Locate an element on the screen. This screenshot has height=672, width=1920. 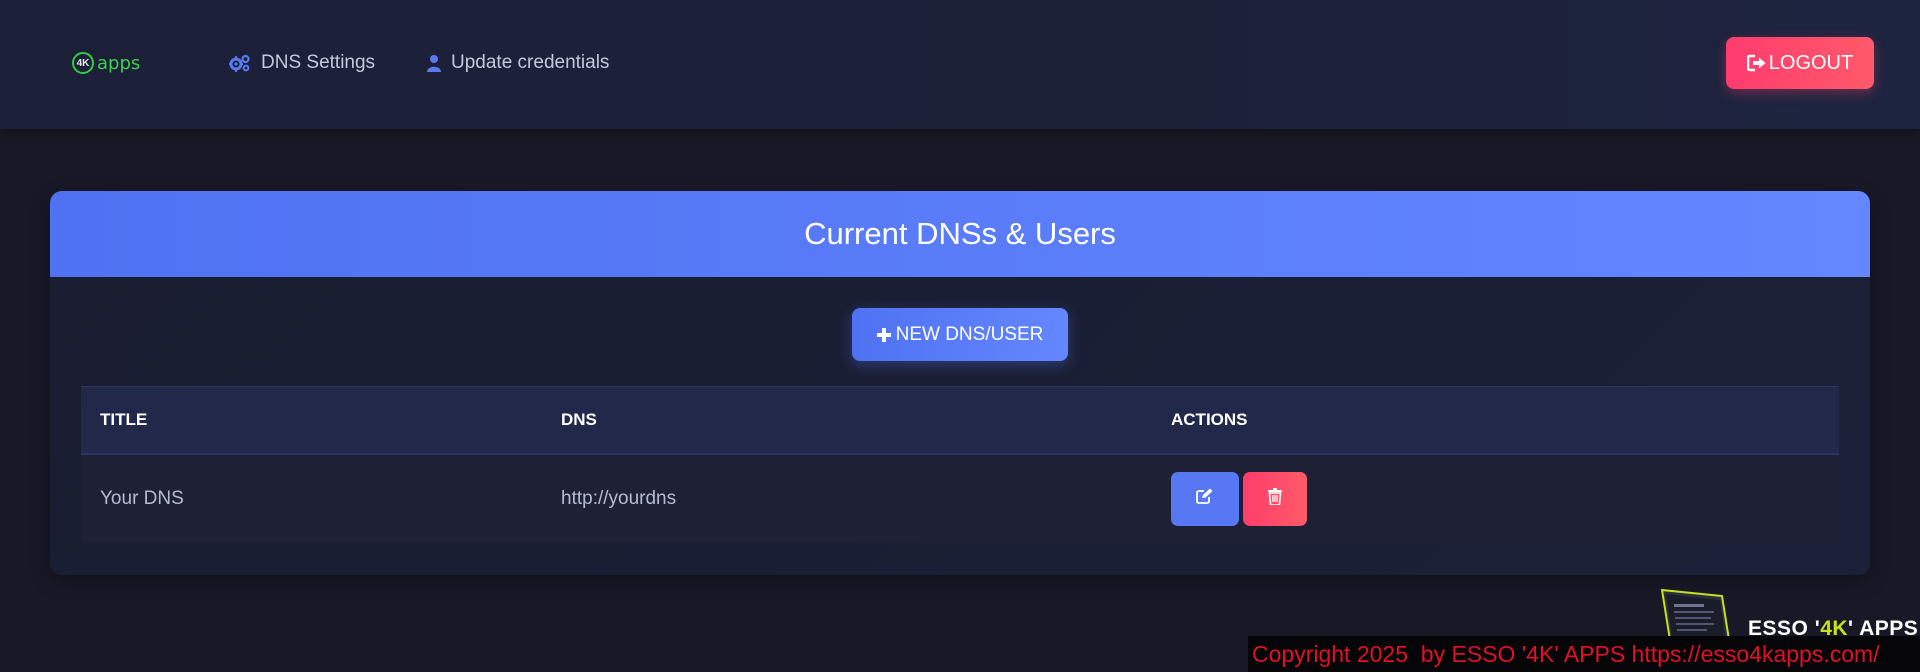
delete-button is located at coordinates (1275, 499).